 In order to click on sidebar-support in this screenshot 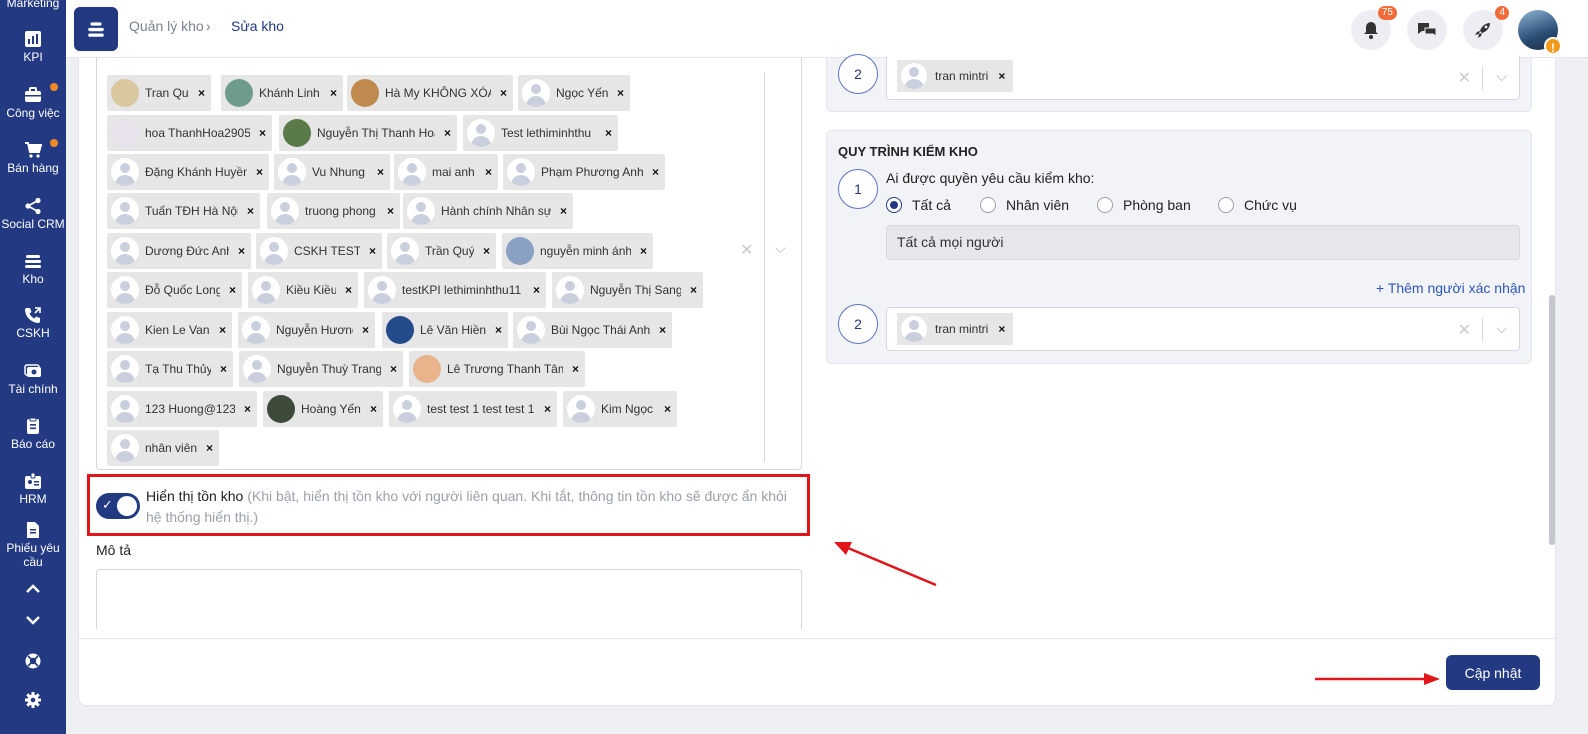, I will do `click(33, 662)`.